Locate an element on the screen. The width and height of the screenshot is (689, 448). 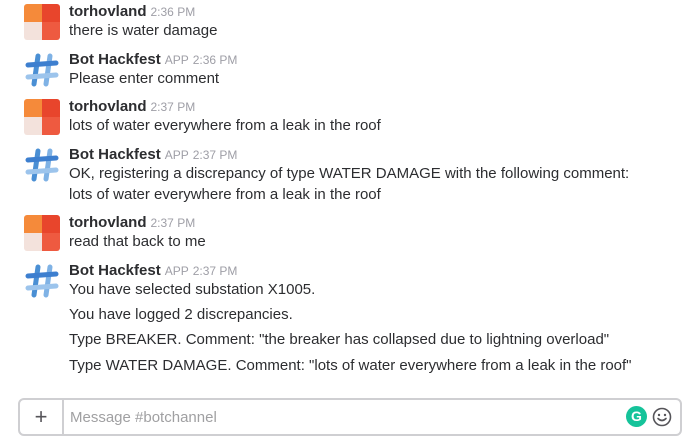
message-input is located at coordinates (320, 417).